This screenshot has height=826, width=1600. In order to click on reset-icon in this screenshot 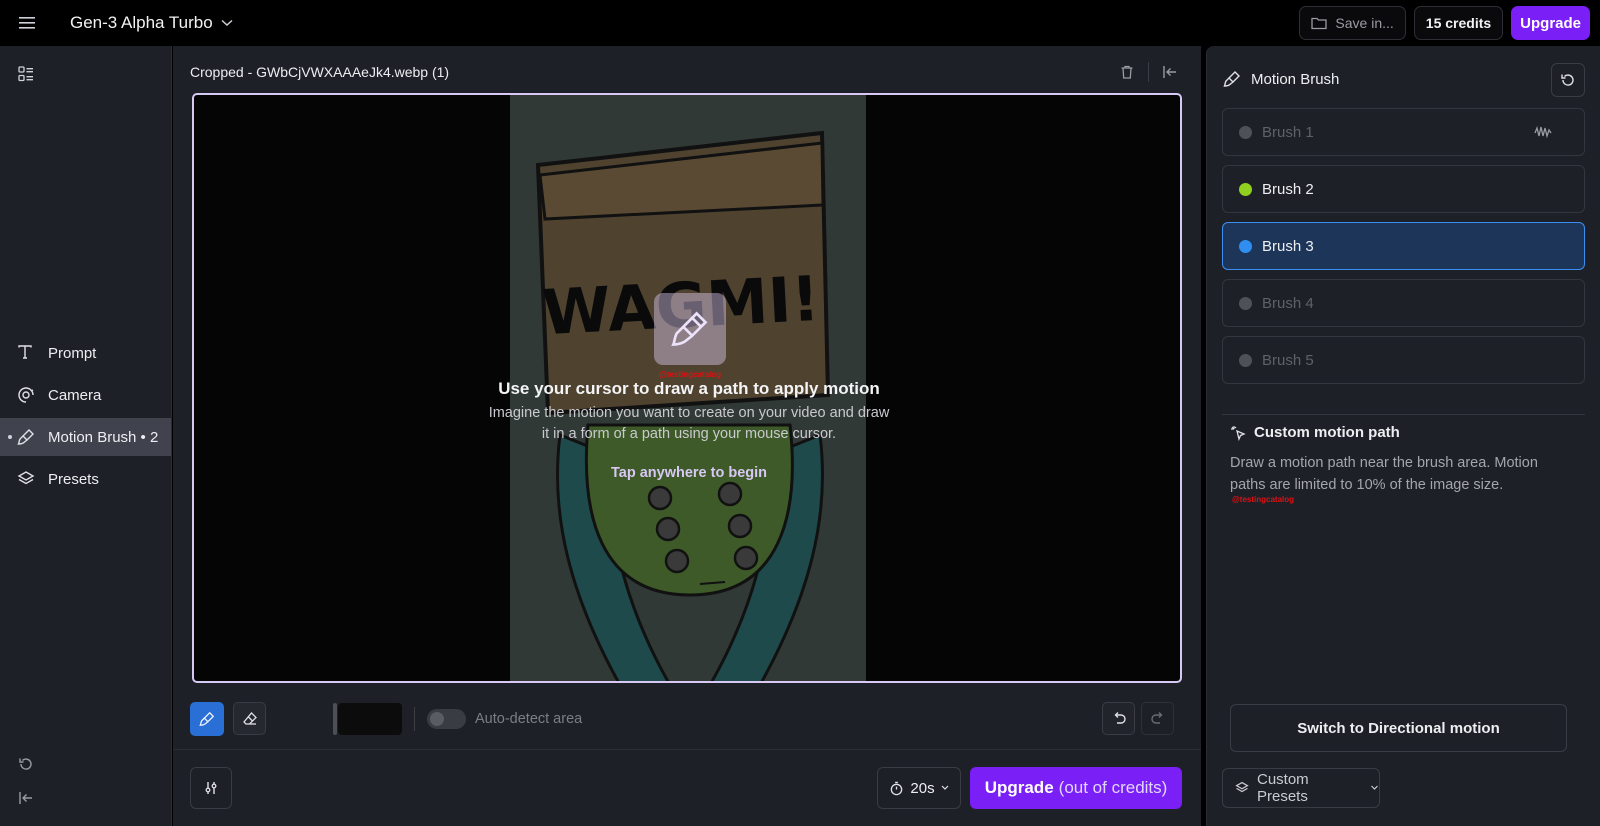, I will do `click(1568, 80)`.